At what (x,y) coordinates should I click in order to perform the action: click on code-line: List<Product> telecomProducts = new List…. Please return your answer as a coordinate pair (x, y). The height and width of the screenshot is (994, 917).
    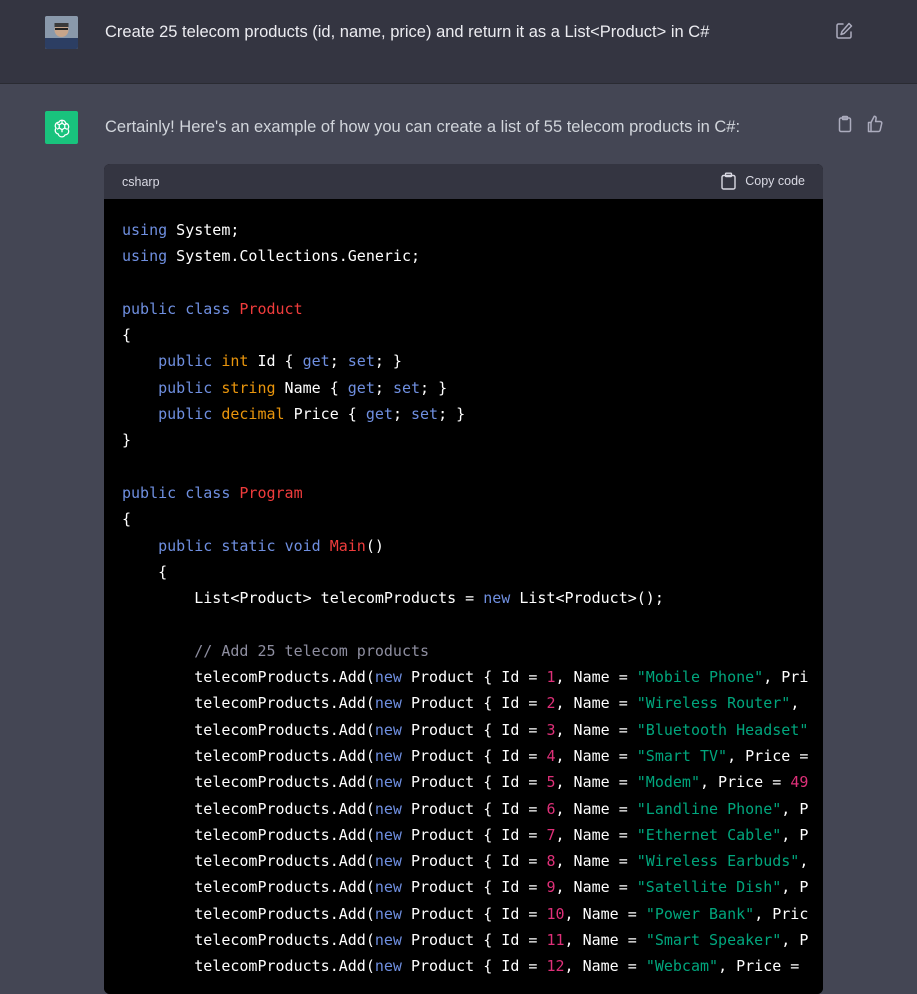
    Looking at the image, I should click on (472, 598).